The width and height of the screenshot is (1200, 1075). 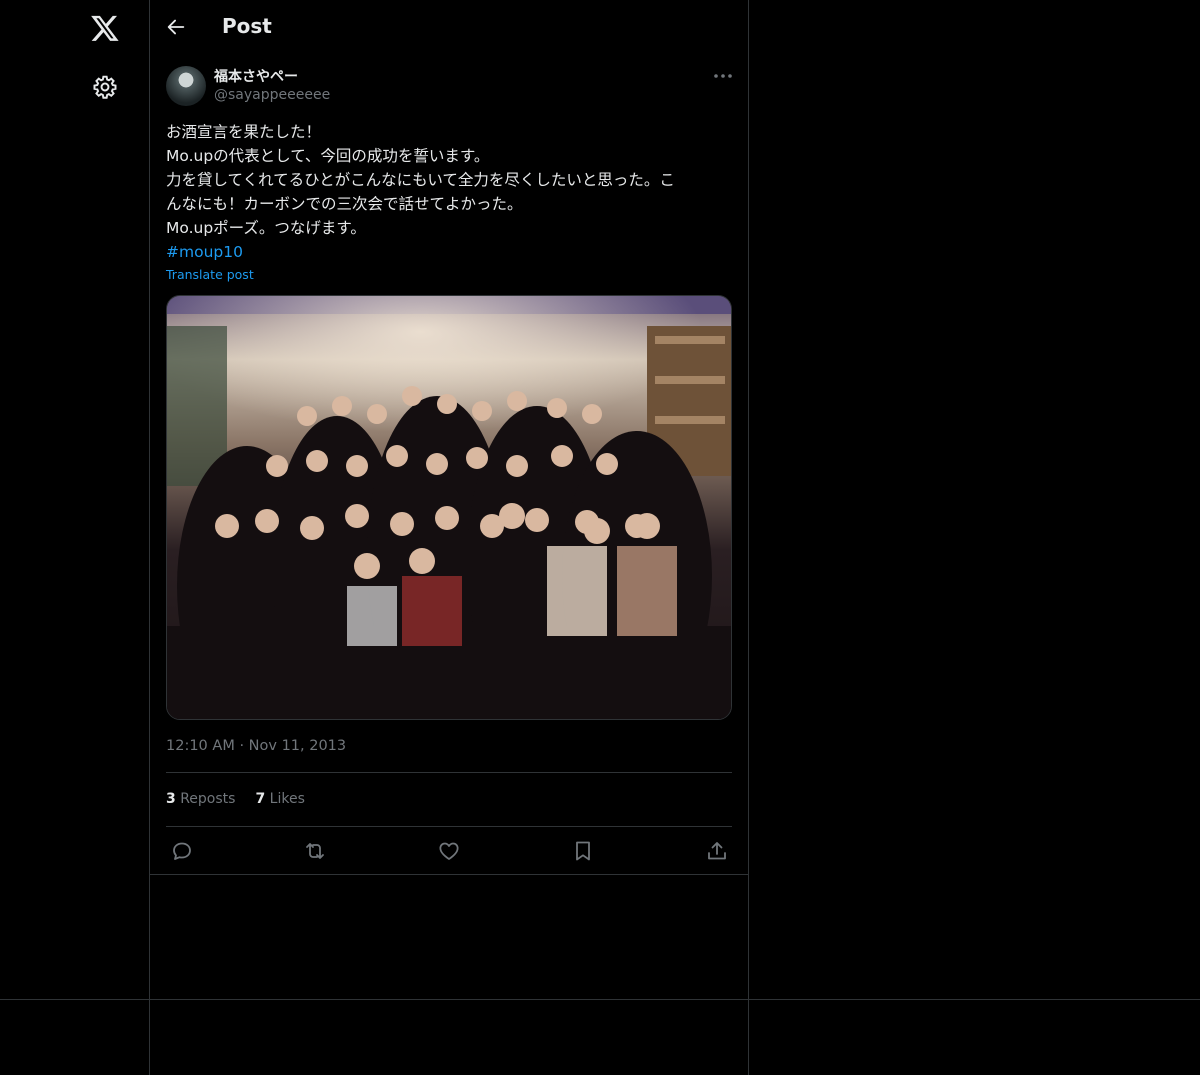 What do you see at coordinates (328, 156) in the screenshot?
I see `post-text-line: Mo.upの代表として、今回の成功を誓います。` at bounding box center [328, 156].